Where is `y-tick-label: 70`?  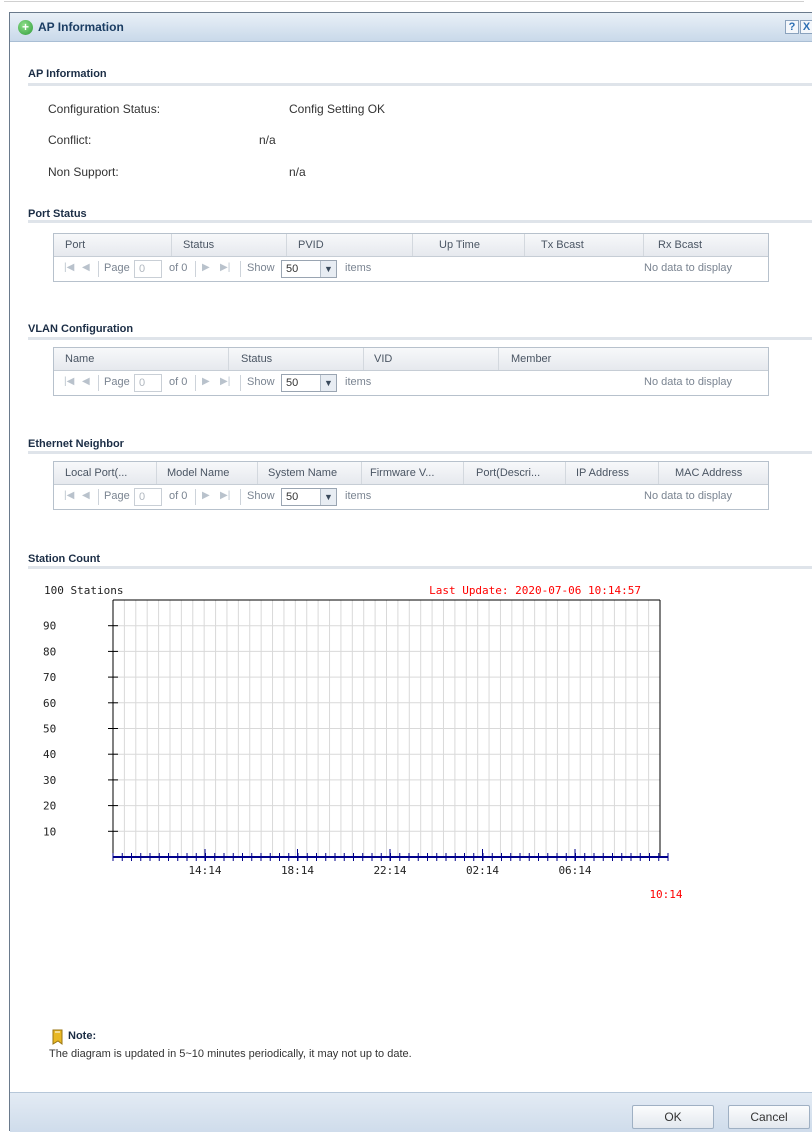
y-tick-label: 70 is located at coordinates (49, 677).